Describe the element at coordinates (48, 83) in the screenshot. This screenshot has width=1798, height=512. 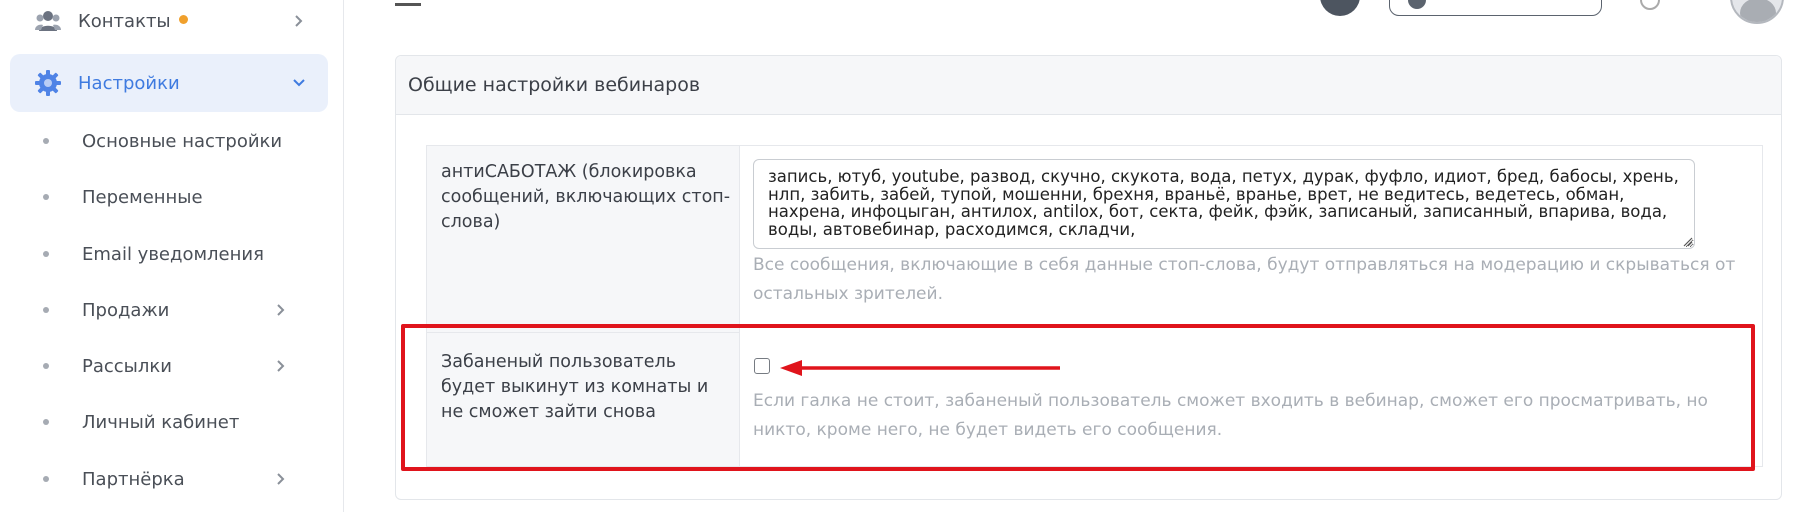
I see `gear-icon` at that location.